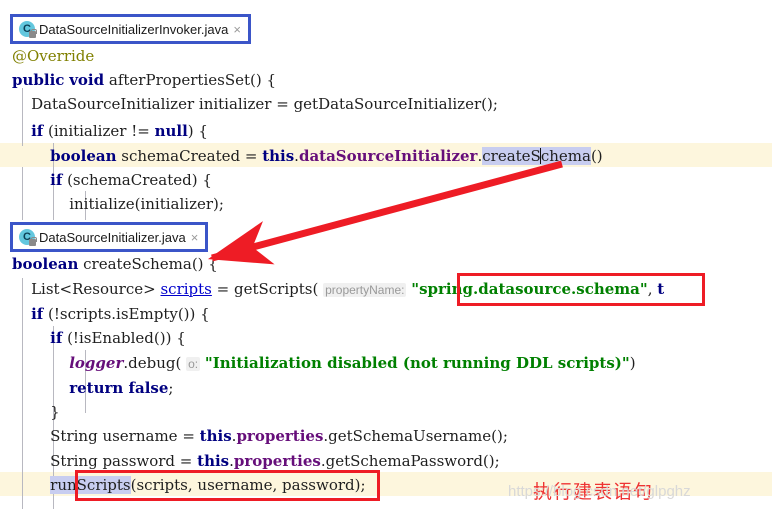 Image resolution: width=772 pixels, height=509 pixels. Describe the element at coordinates (365, 290) in the screenshot. I see `param-hint-propertyname: propertyName:` at that location.